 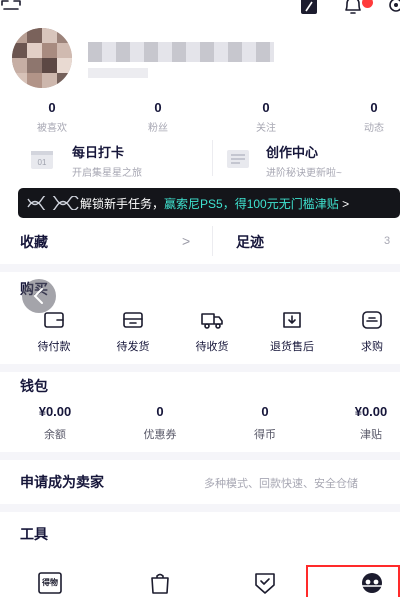 What do you see at coordinates (54, 320) in the screenshot?
I see `wallet-icon` at bounding box center [54, 320].